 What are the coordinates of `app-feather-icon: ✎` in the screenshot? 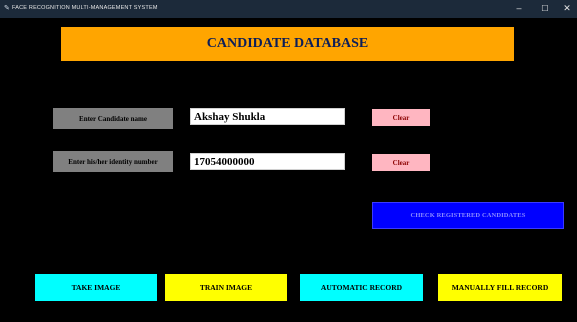 It's located at (7, 8).